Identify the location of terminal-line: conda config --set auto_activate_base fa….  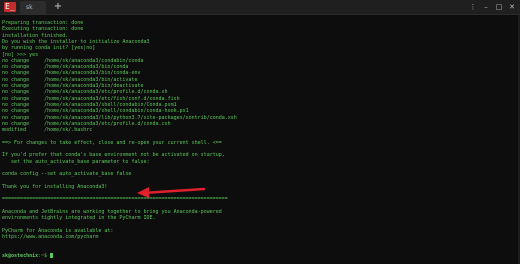
(67, 174).